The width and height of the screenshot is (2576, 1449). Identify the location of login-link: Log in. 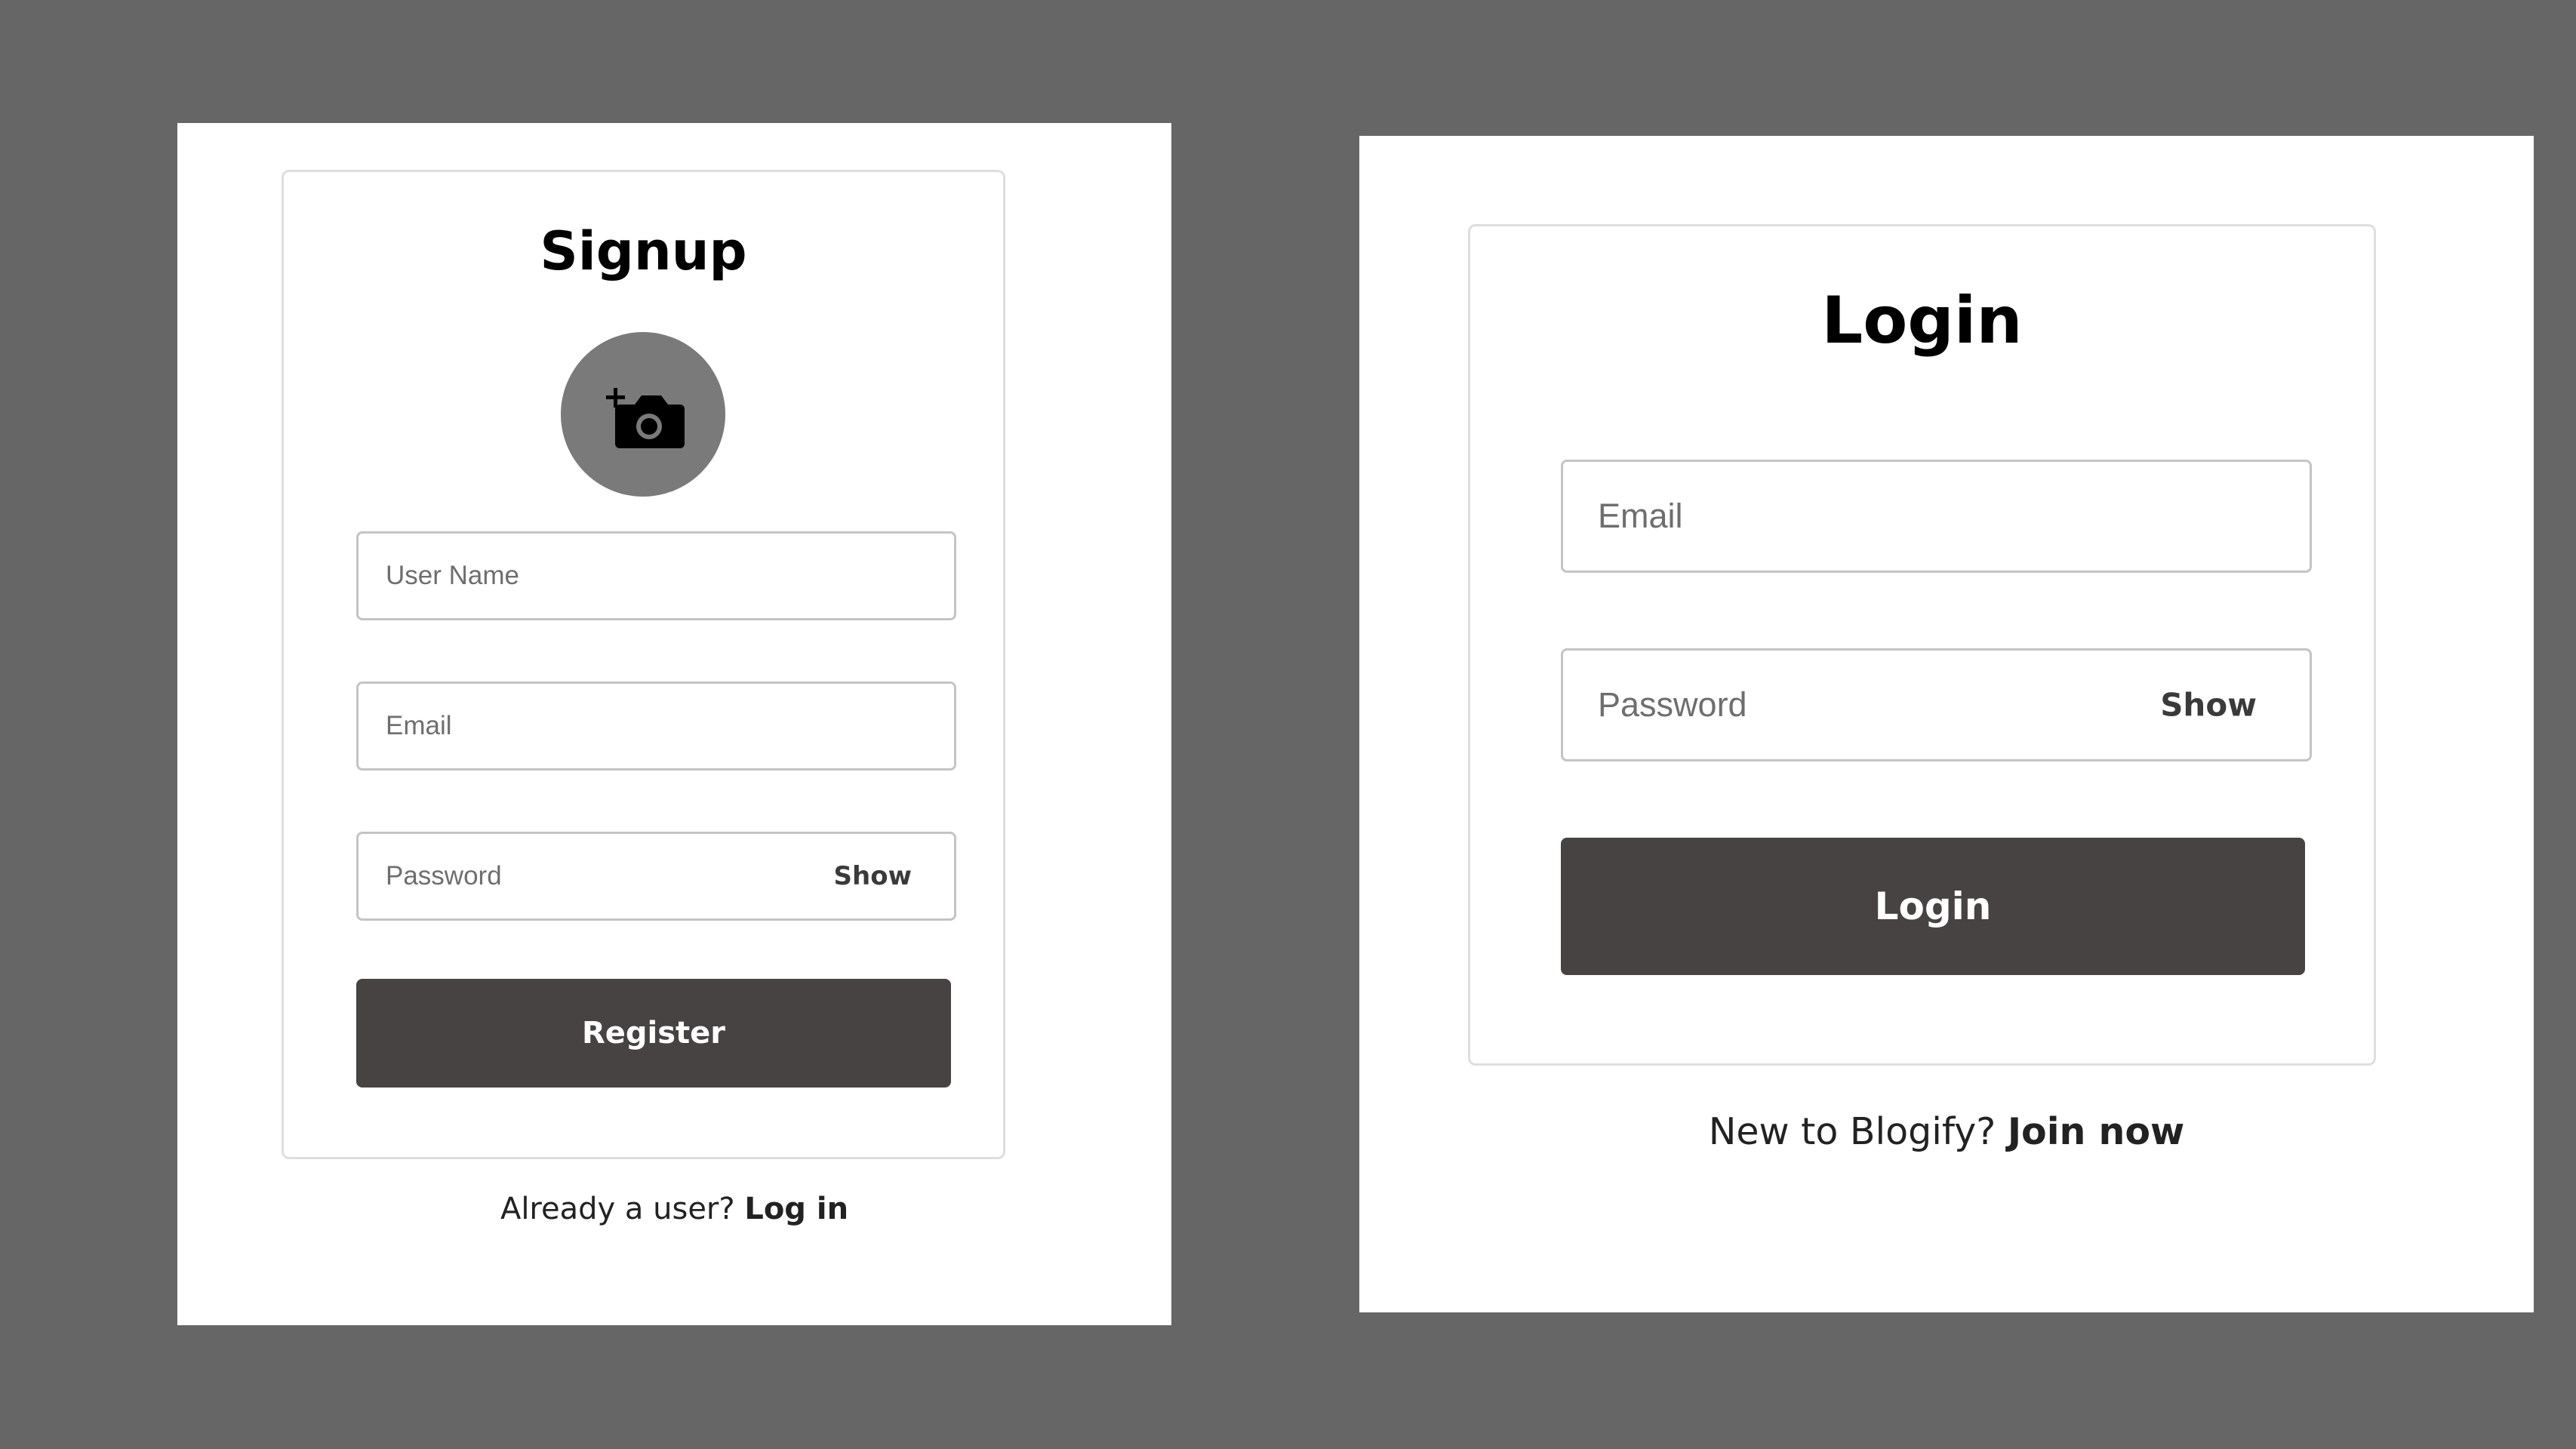
(796, 1209).